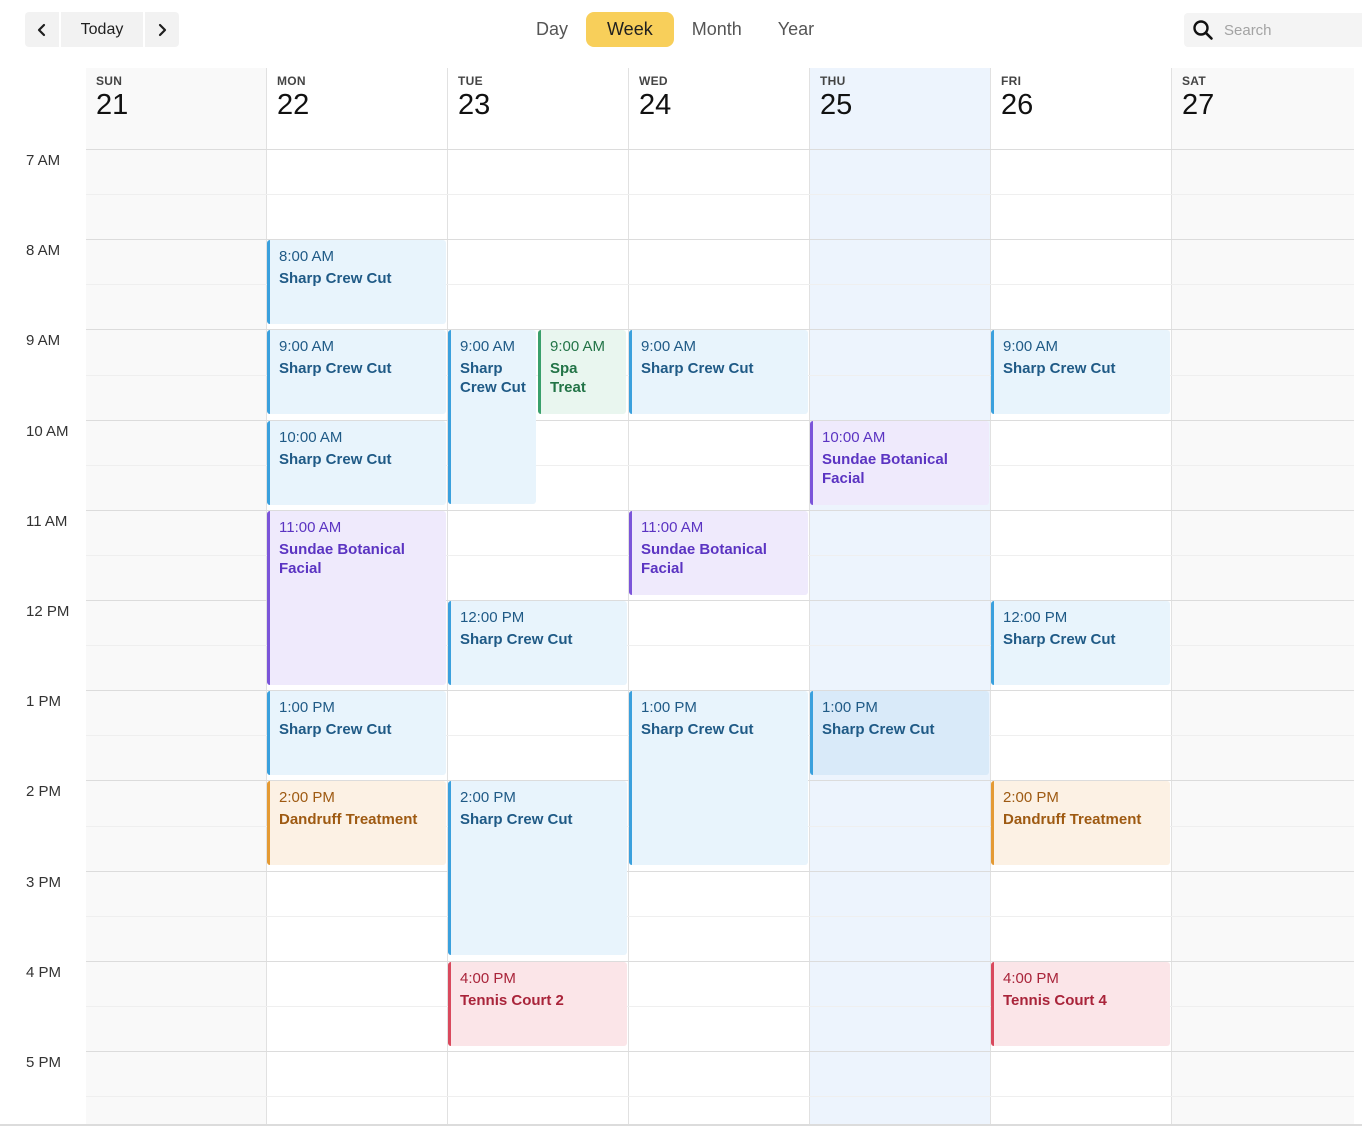 The height and width of the screenshot is (1126, 1362). What do you see at coordinates (43, 160) in the screenshot?
I see `time-label: 7 AM` at bounding box center [43, 160].